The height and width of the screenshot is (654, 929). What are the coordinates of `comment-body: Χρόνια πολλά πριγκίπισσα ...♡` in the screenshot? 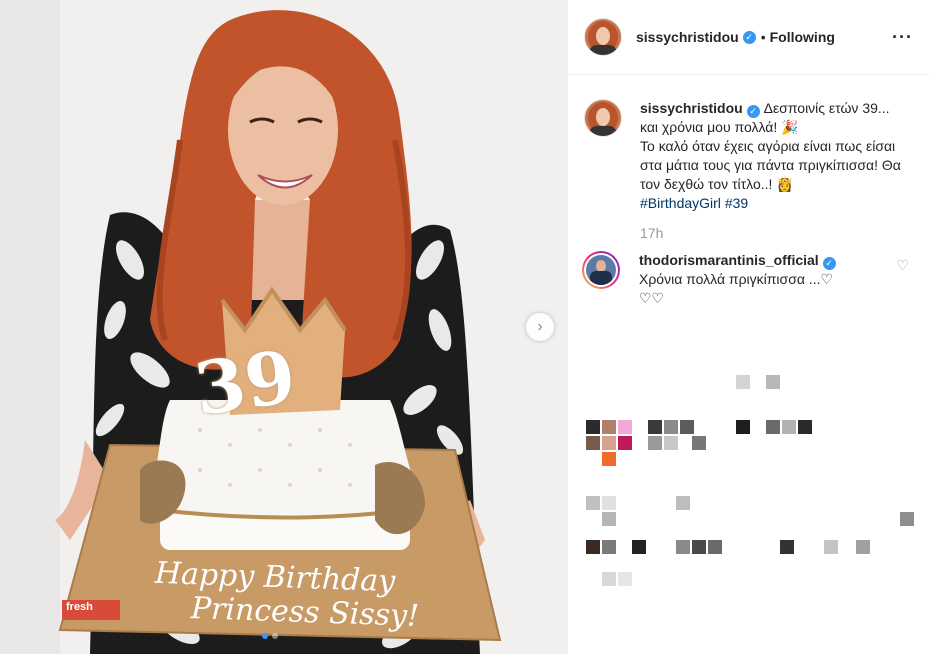 It's located at (736, 279).